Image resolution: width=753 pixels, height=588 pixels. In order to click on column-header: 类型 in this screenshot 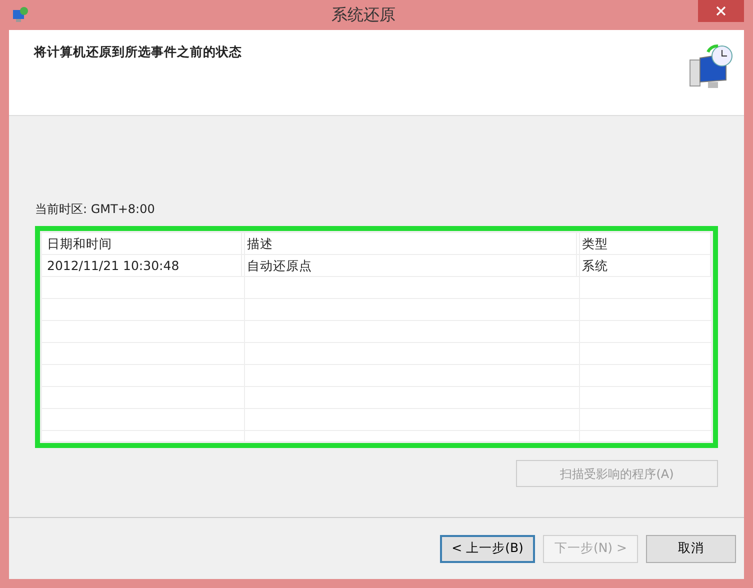, I will do `click(644, 244)`.